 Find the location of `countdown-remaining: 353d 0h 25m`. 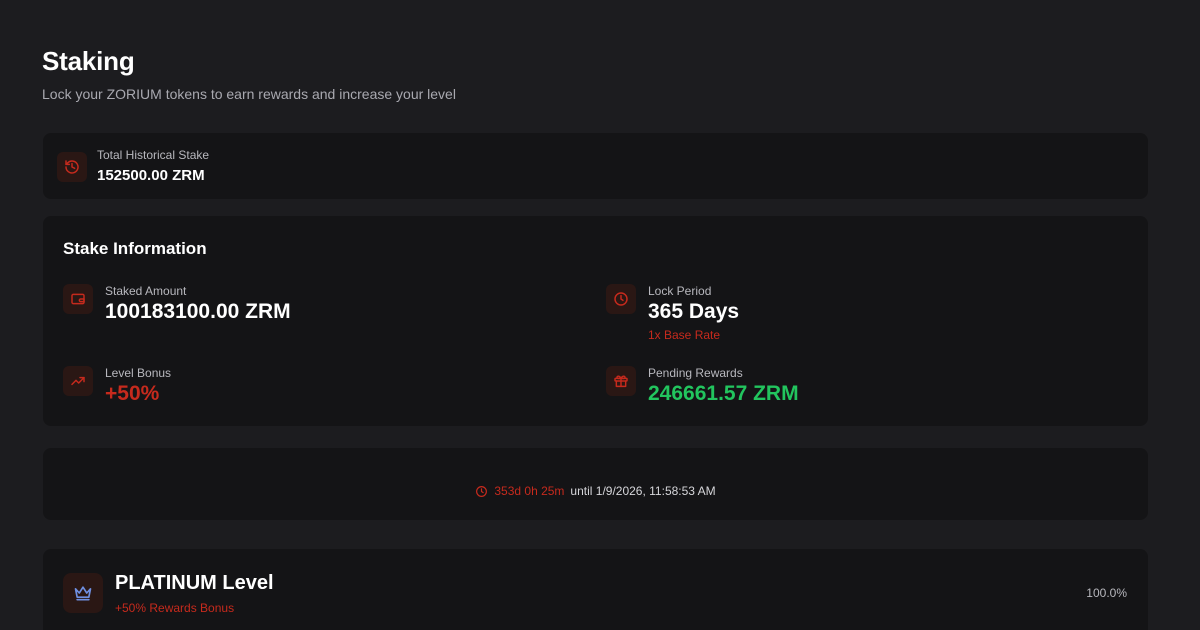

countdown-remaining: 353d 0h 25m is located at coordinates (529, 491).